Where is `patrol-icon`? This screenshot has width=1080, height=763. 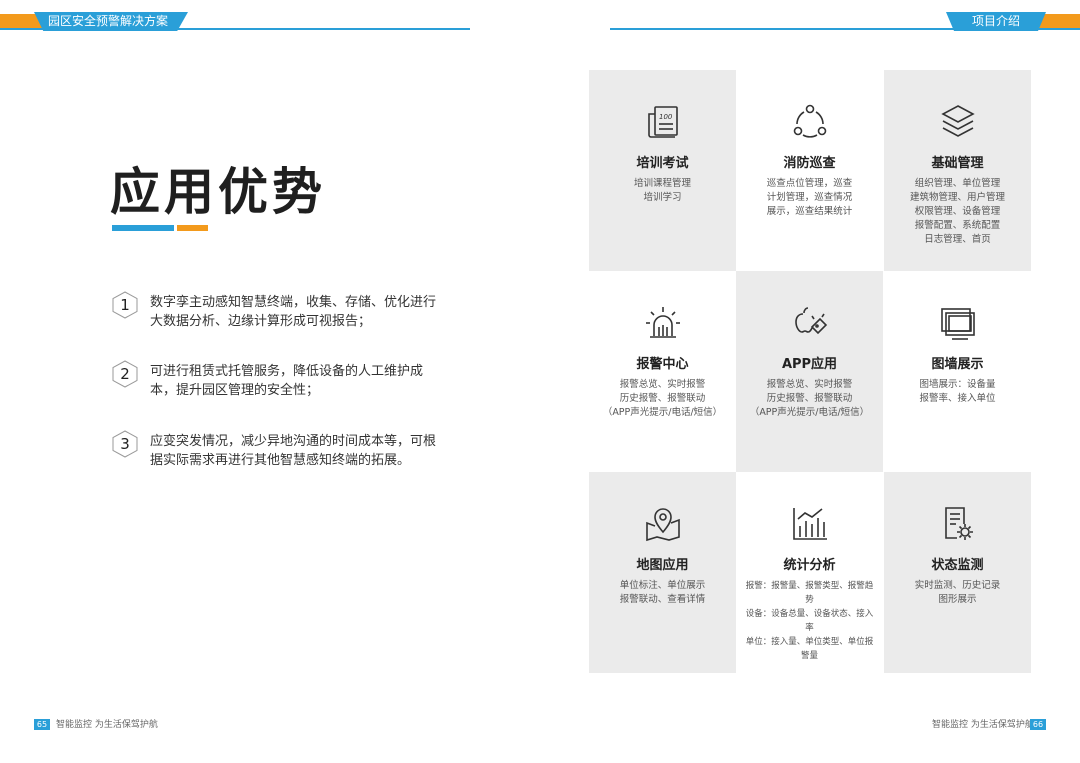 patrol-icon is located at coordinates (809, 121).